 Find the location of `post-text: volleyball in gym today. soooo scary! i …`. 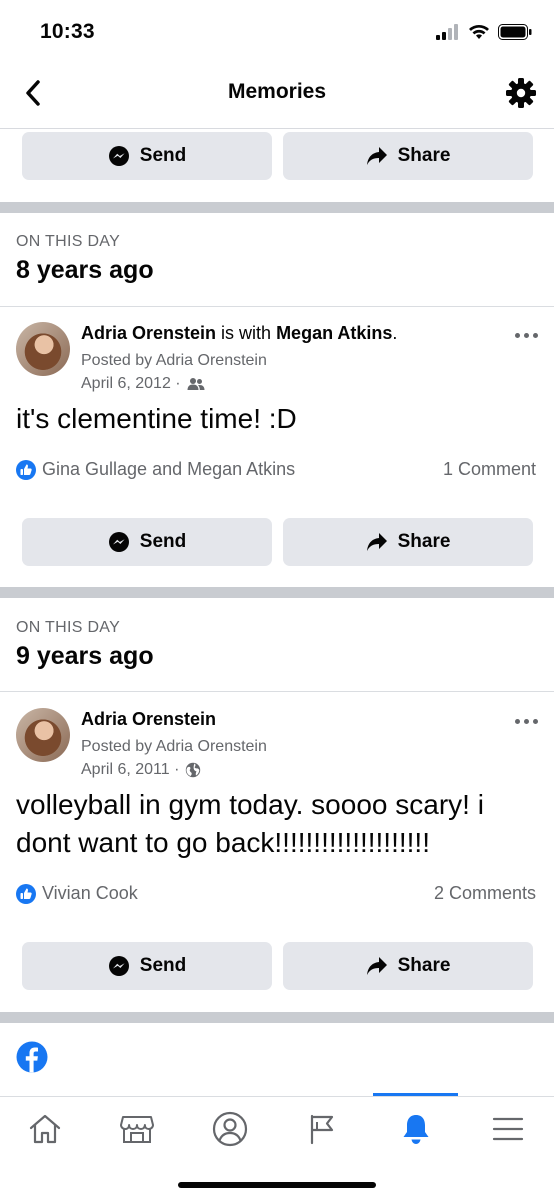

post-text: volleyball in gym today. soooo scary! i … is located at coordinates (250, 823).